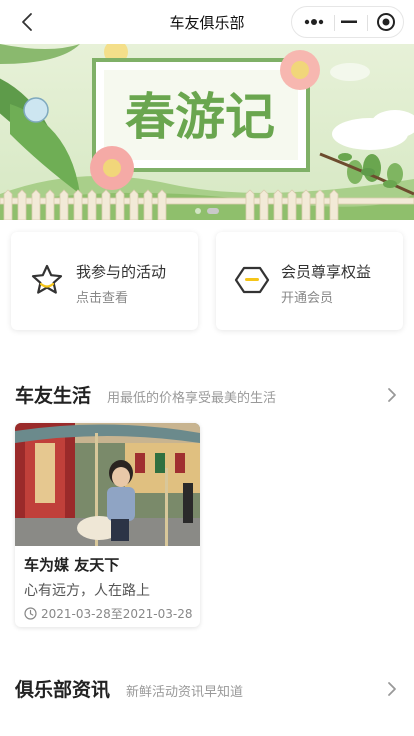  What do you see at coordinates (107, 484) in the screenshot?
I see `activity-photo` at bounding box center [107, 484].